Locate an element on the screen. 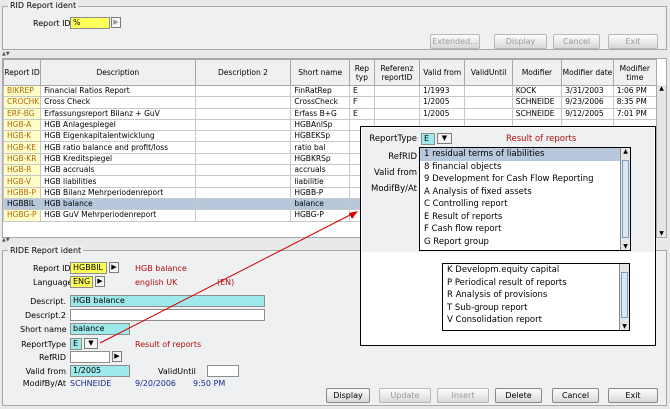 The height and width of the screenshot is (409, 670). callout-arrow is located at coordinates (228, 277).